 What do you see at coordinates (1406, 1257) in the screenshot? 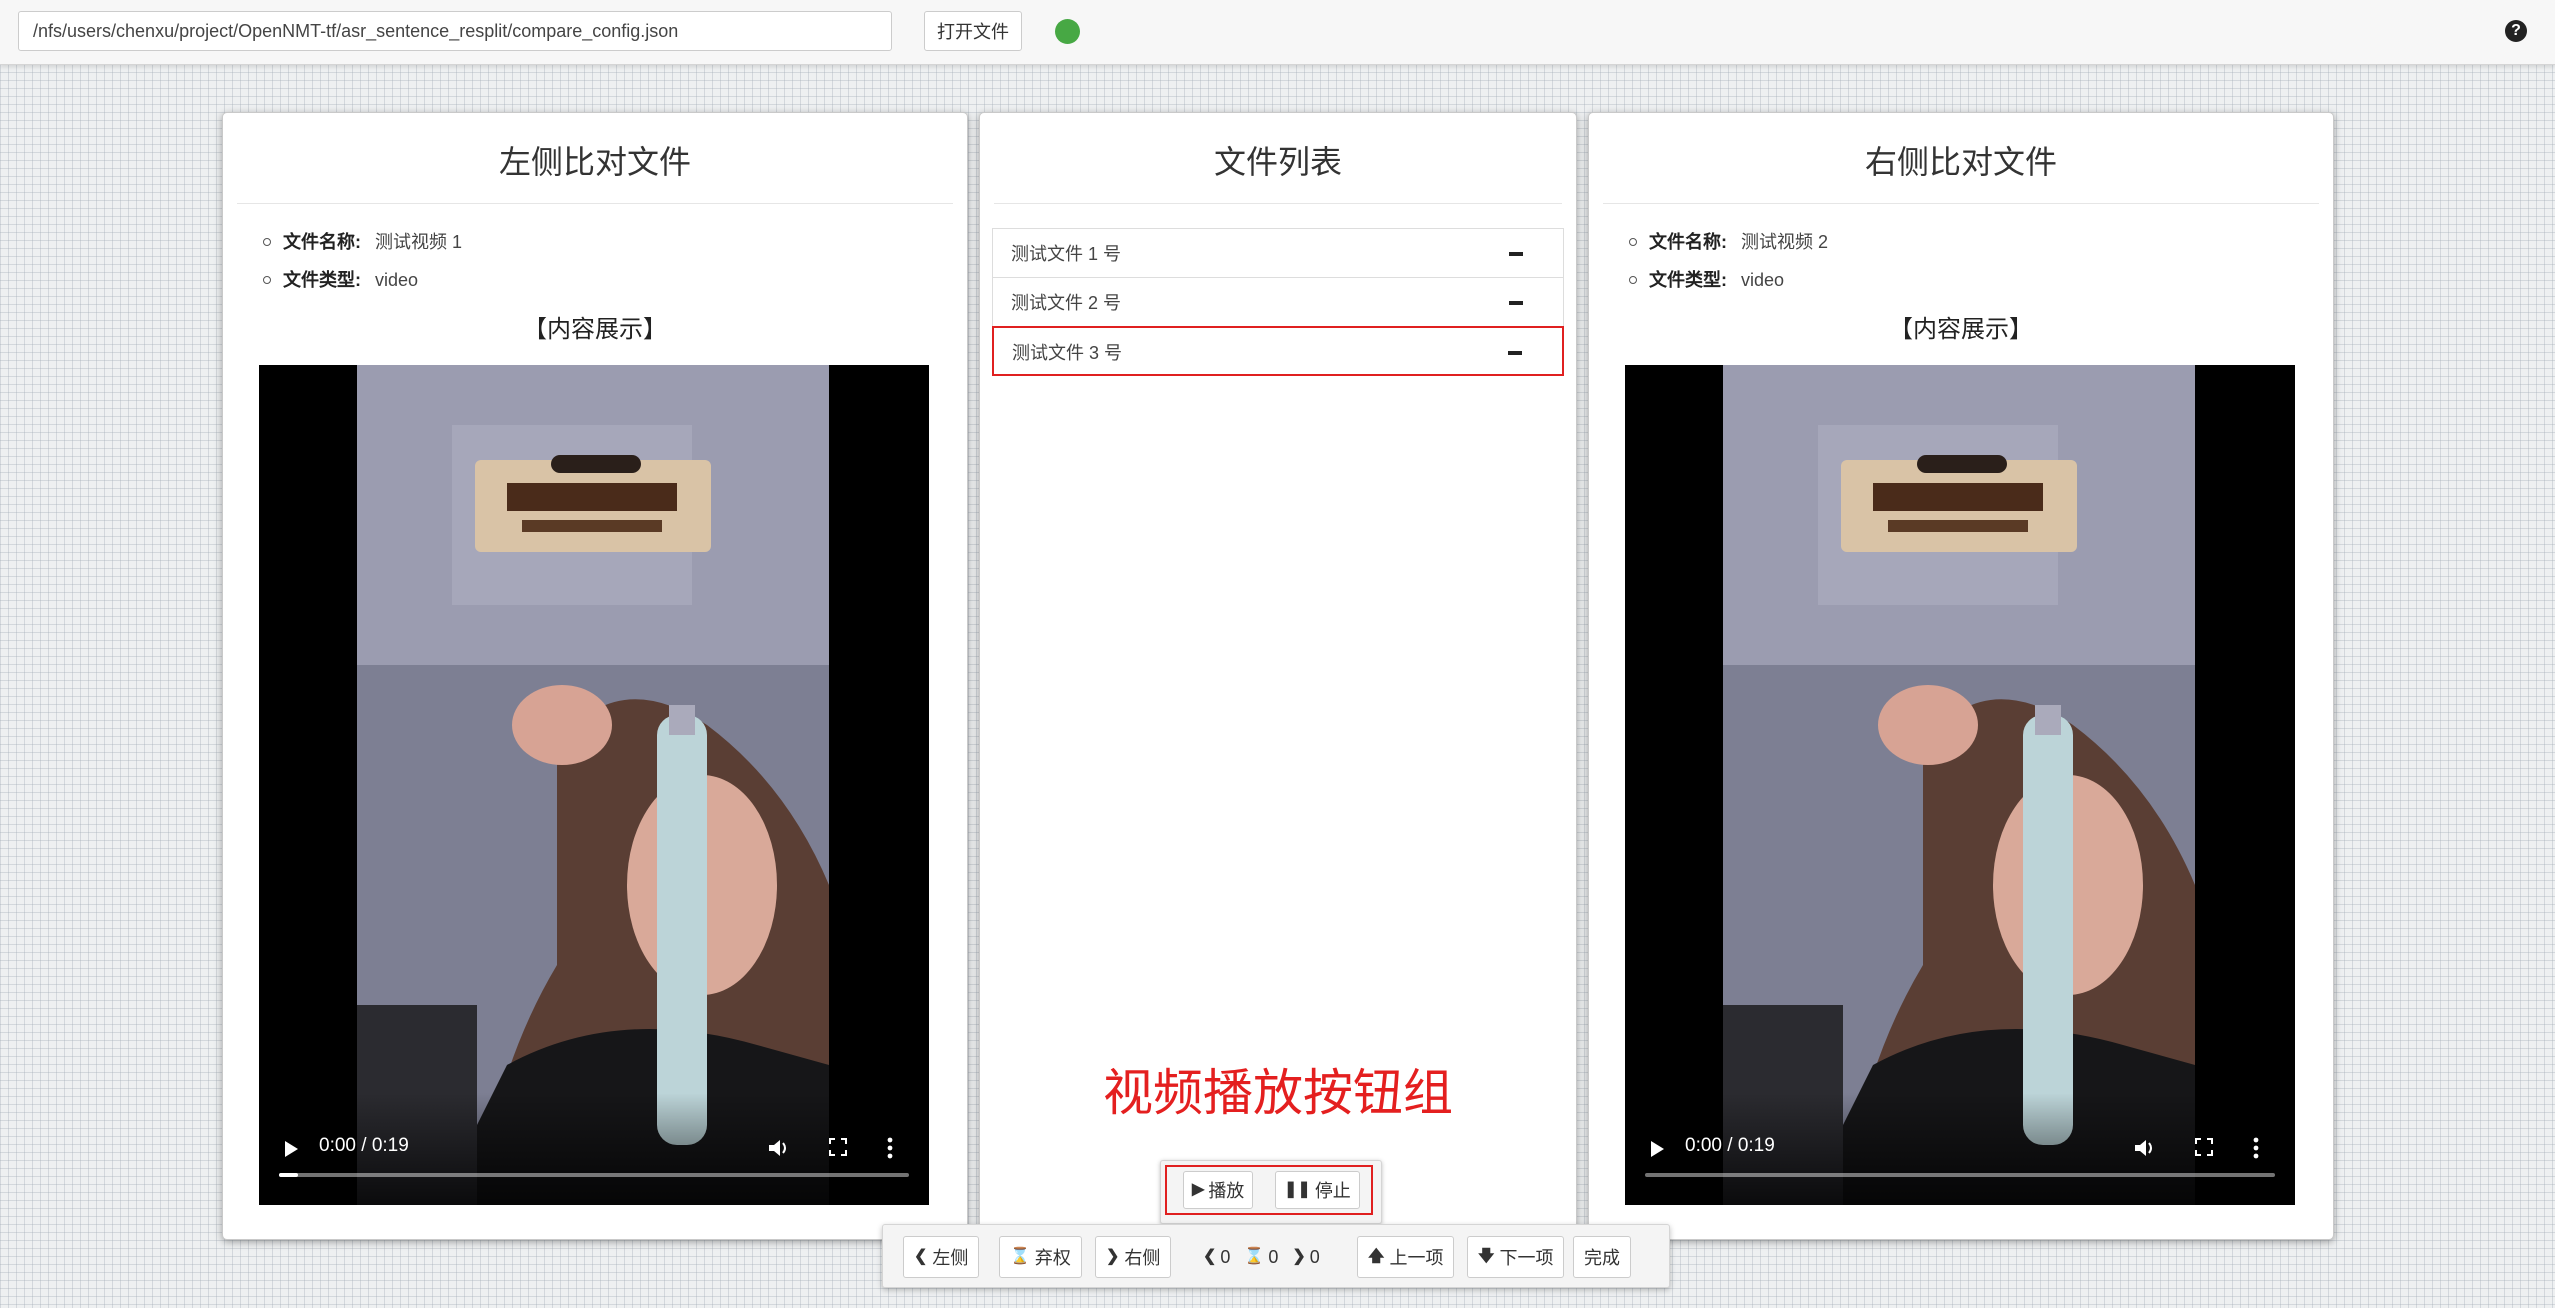
I see `previous-item-button: 🡅 上一项` at bounding box center [1406, 1257].